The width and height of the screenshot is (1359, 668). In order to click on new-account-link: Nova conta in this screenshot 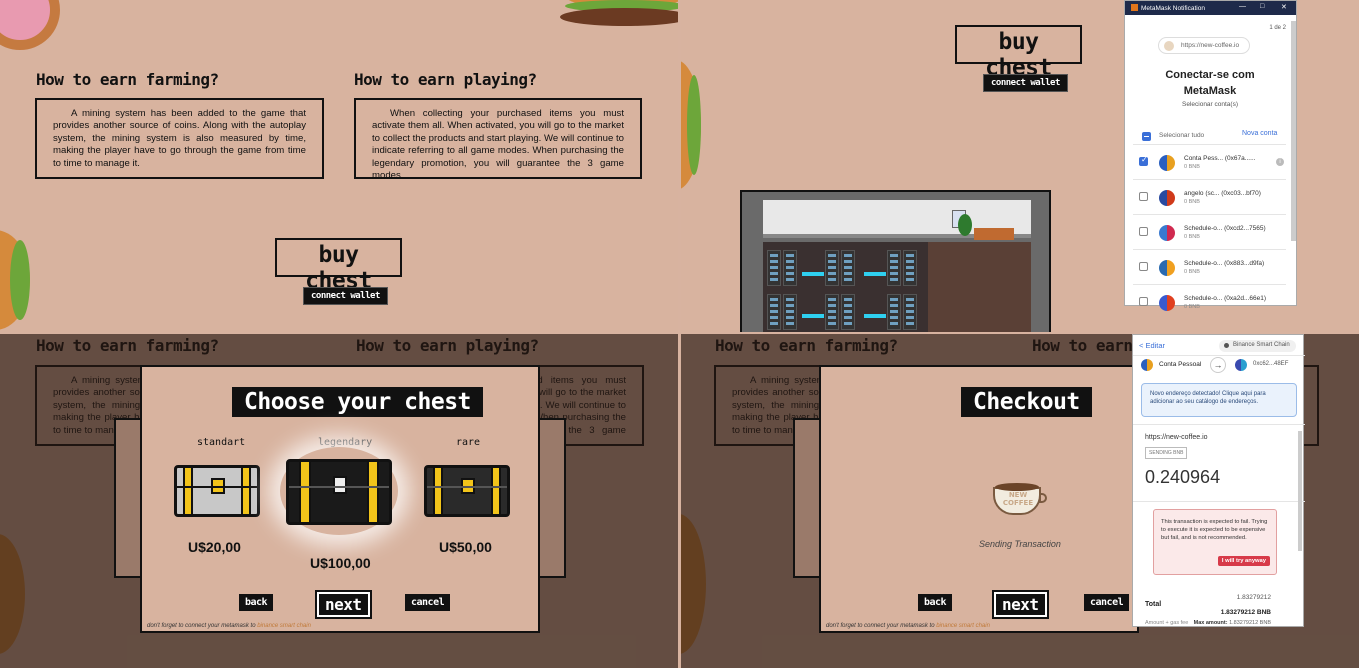, I will do `click(1259, 133)`.